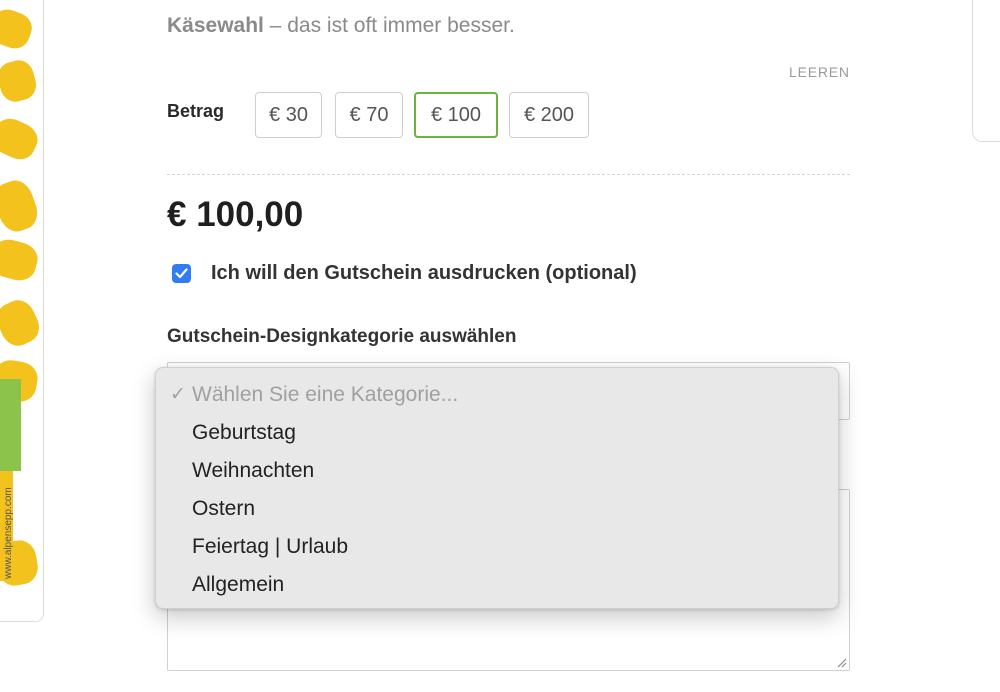 This screenshot has height=692, width=1000. What do you see at coordinates (288, 115) in the screenshot?
I see `amount-option-30: € 30` at bounding box center [288, 115].